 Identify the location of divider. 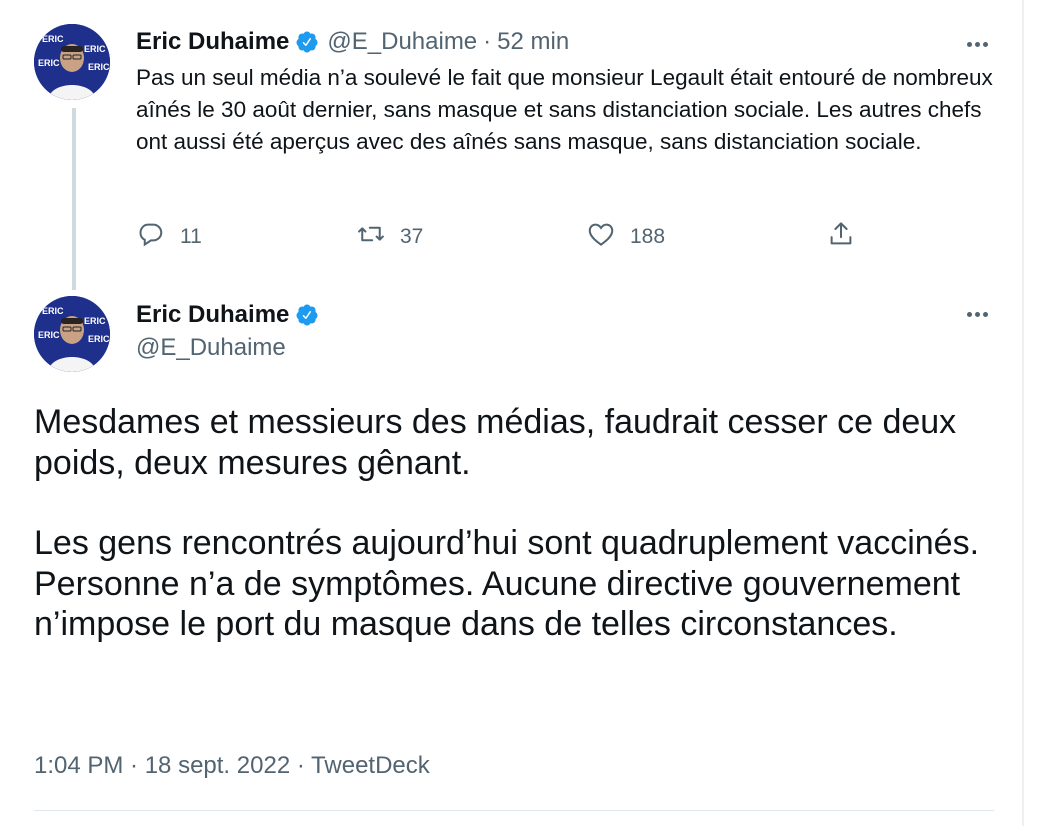
(514, 810).